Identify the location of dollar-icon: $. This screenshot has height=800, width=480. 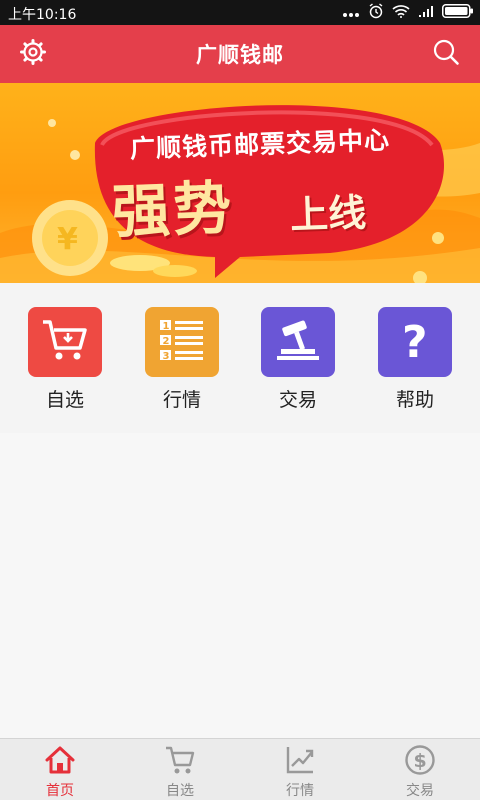
(420, 760).